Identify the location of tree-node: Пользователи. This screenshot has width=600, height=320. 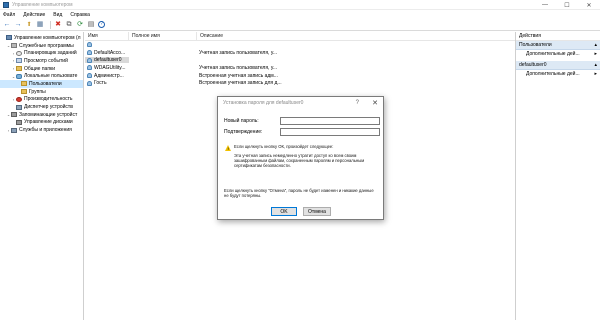
(41, 84).